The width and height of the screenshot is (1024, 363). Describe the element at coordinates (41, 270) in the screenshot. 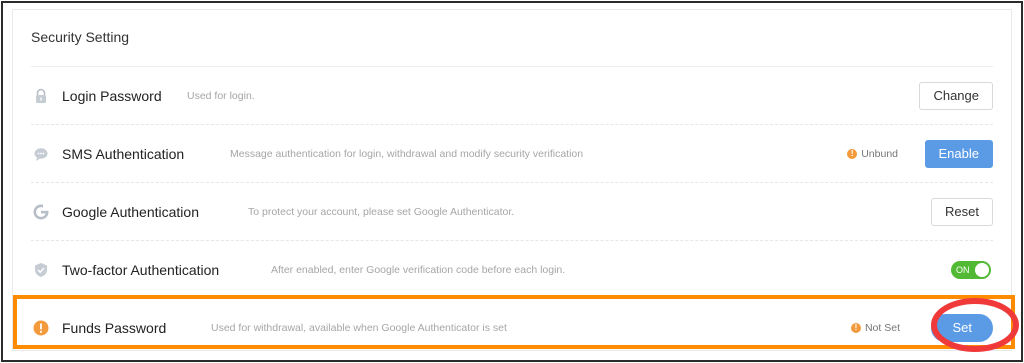

I see `shield-check-icon` at that location.